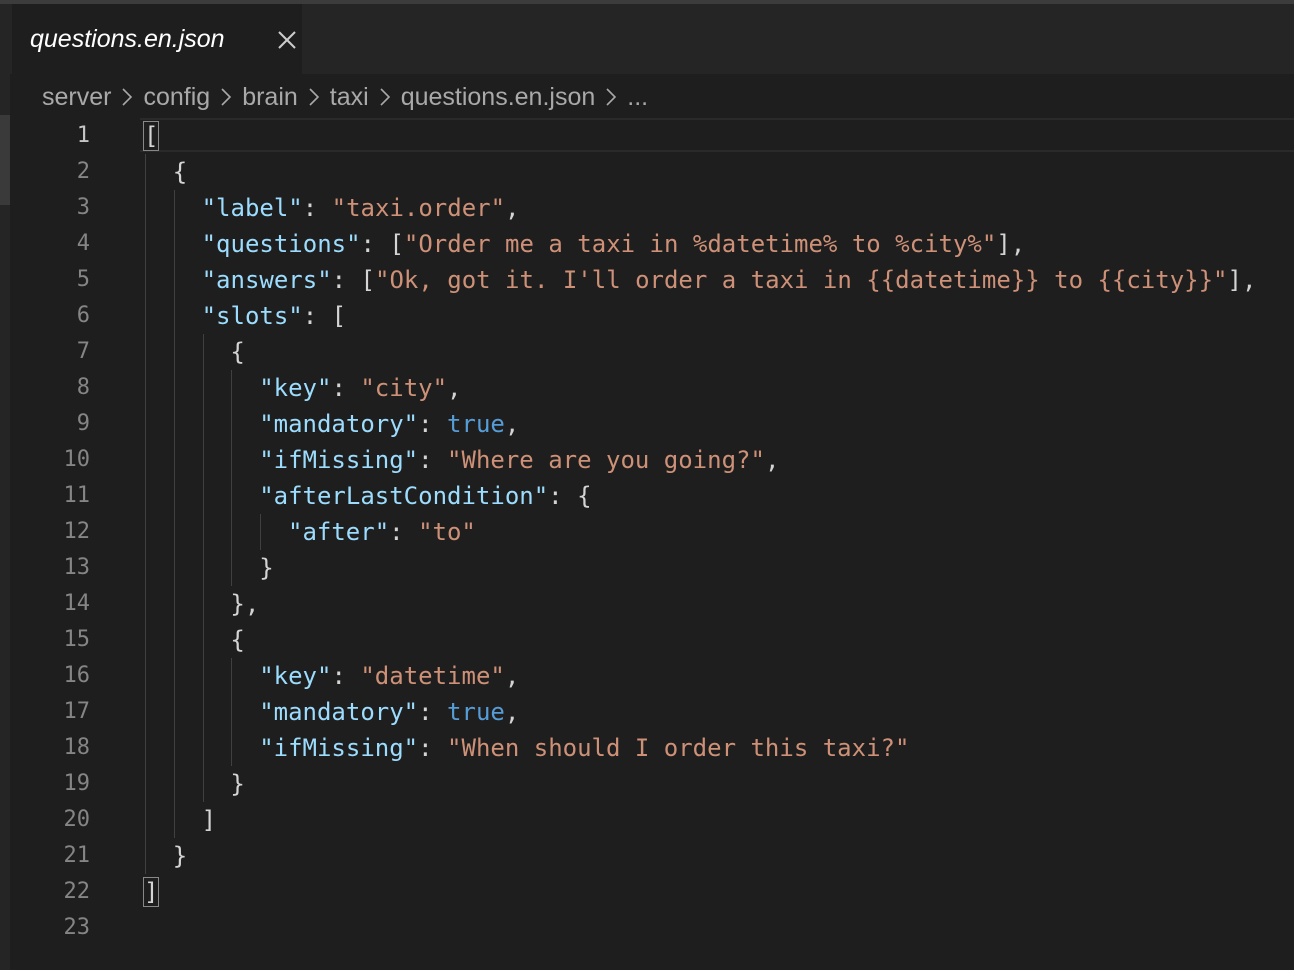 The width and height of the screenshot is (1294, 970). Describe the element at coordinates (127, 39) in the screenshot. I see `tab-title: questions.en.json` at that location.